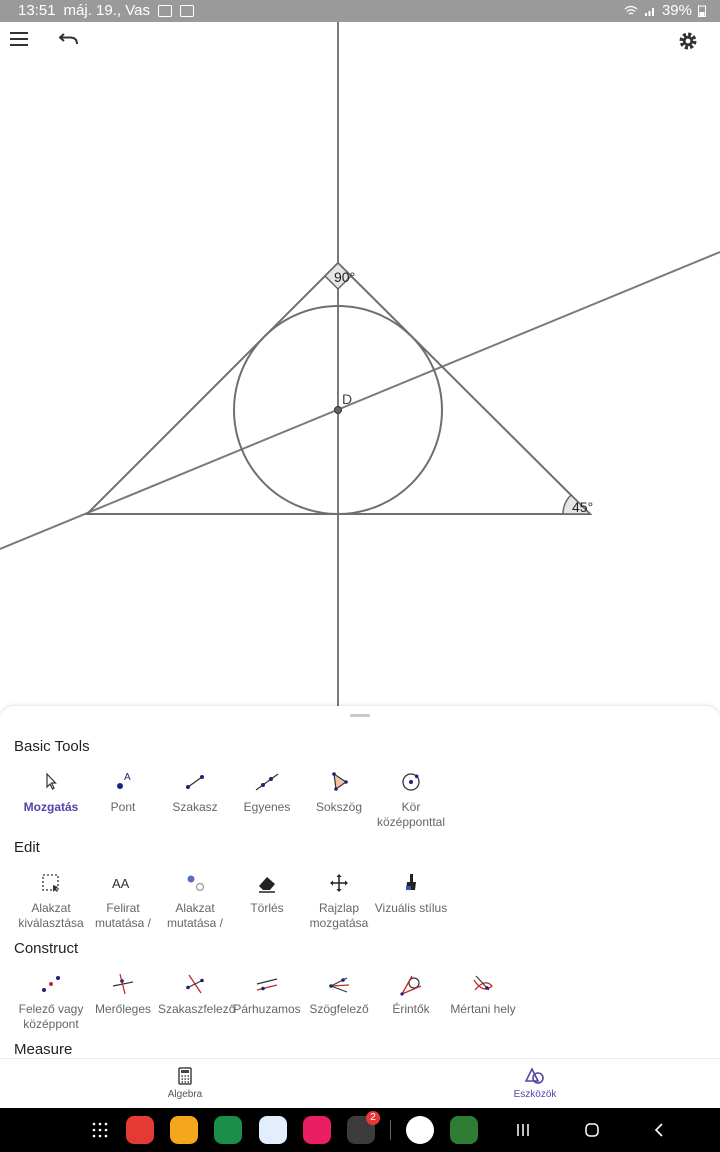 The image size is (720, 1152). I want to click on tool-label: Mértani hely, so click(483, 1009).